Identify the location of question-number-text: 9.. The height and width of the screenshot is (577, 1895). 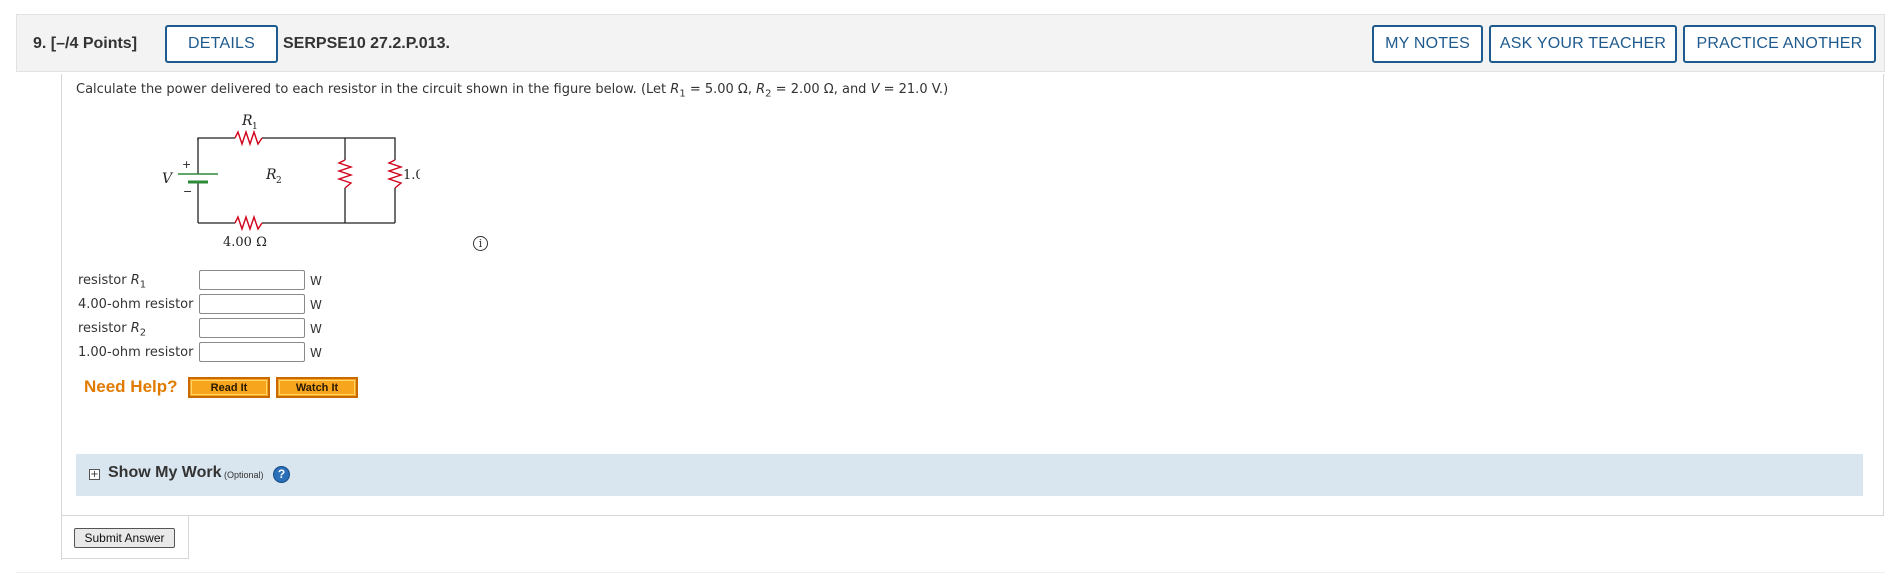
(40, 43).